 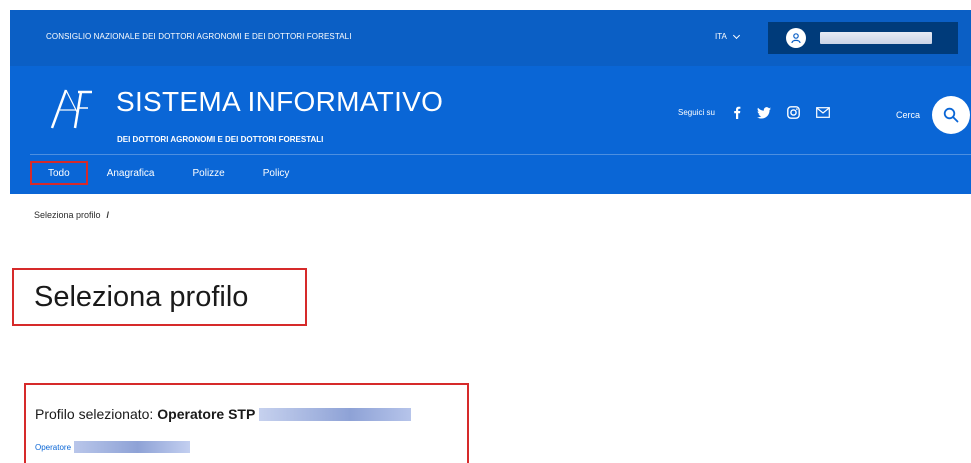 I want to click on page-title-box: Seleziona profilo, so click(x=159, y=297).